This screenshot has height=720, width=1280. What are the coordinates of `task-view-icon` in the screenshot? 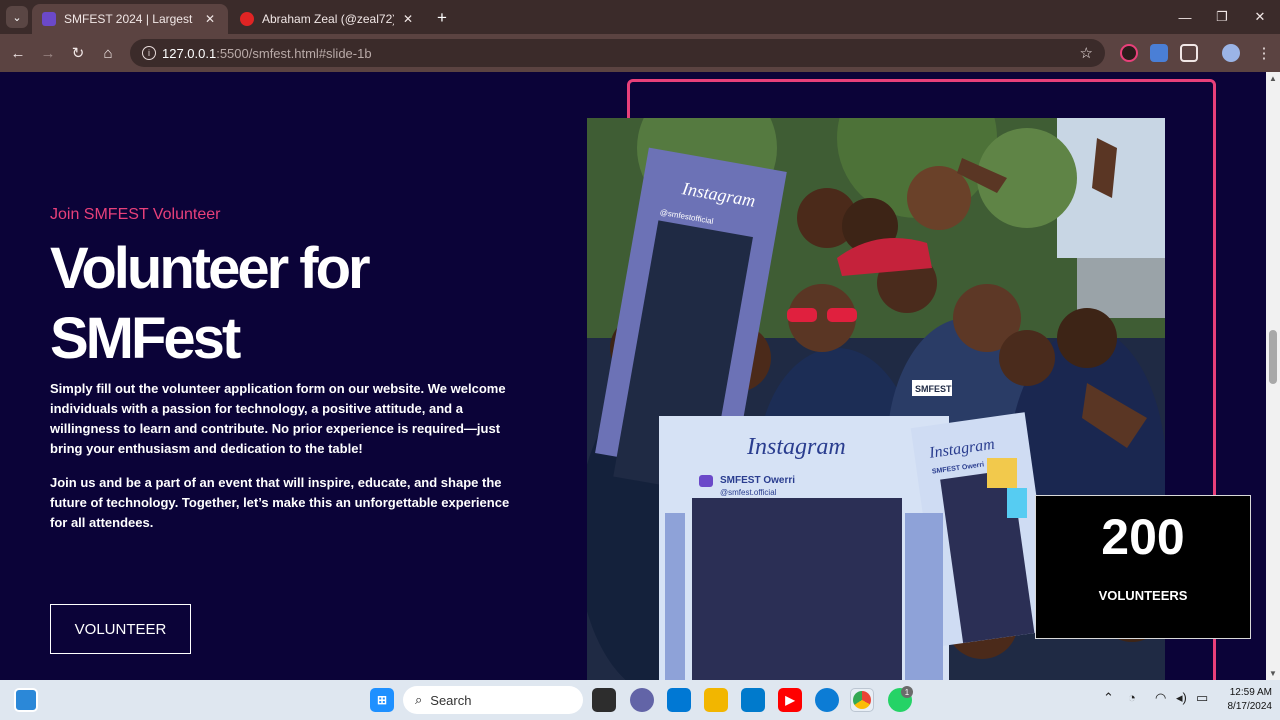 It's located at (604, 700).